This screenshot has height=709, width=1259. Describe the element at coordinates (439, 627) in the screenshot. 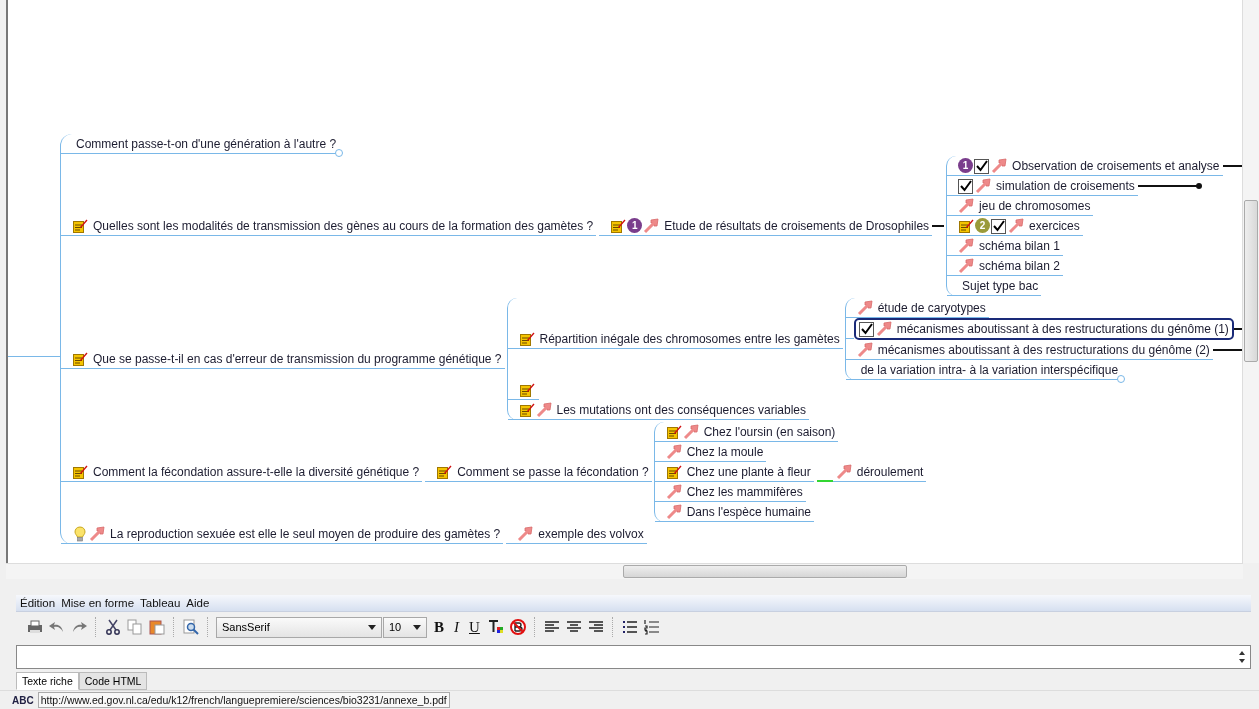

I see `bold-button: B` at that location.